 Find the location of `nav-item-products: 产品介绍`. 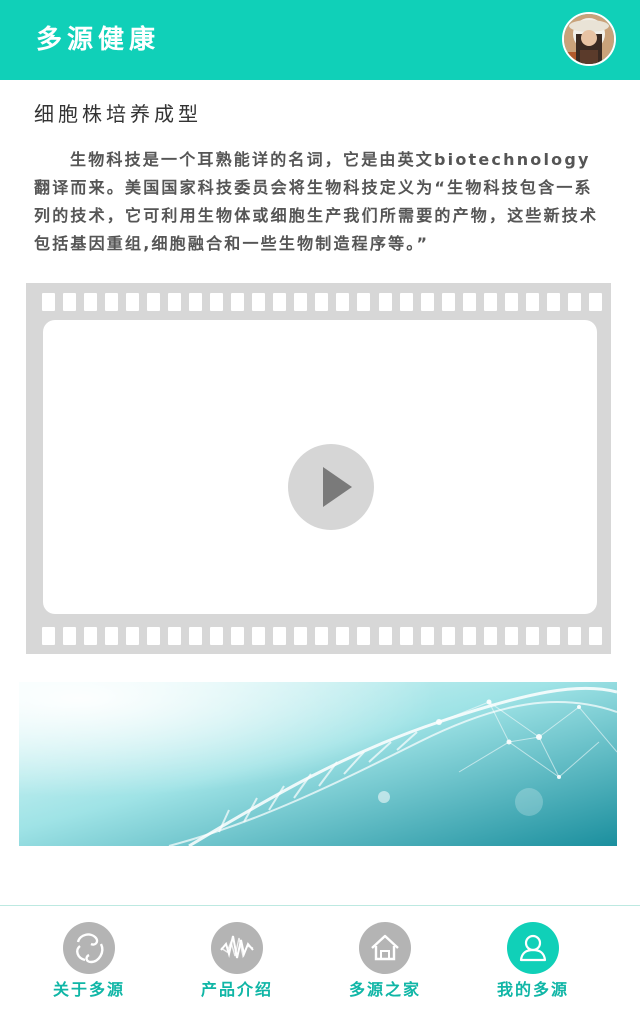

nav-item-products: 产品介绍 is located at coordinates (237, 962).